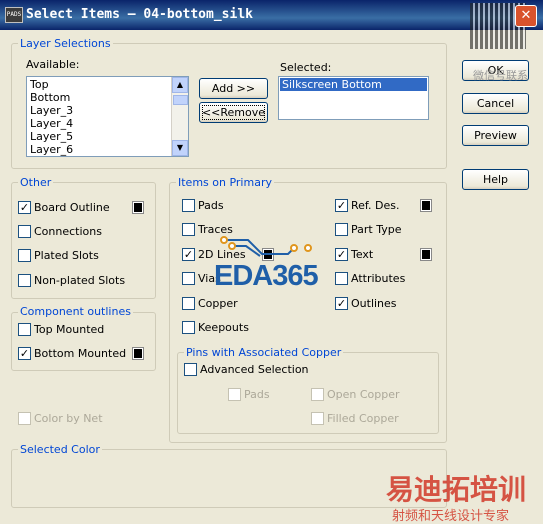 The image size is (543, 524). Describe the element at coordinates (51, 110) in the screenshot. I see `available-item: Layer_3` at that location.